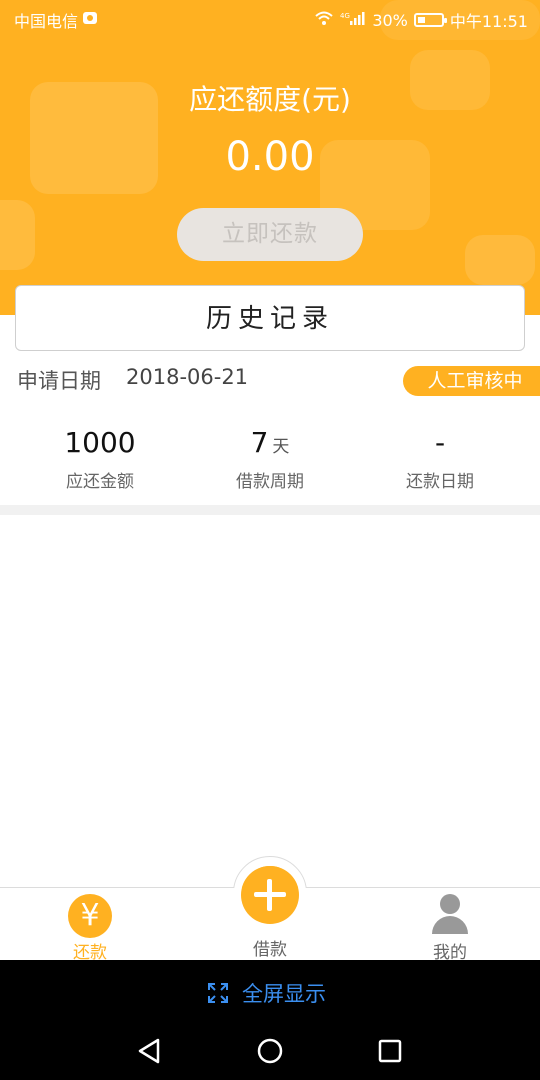 This screenshot has height=1080, width=540. I want to click on tab-repay: ¥ 还款, so click(90, 925).